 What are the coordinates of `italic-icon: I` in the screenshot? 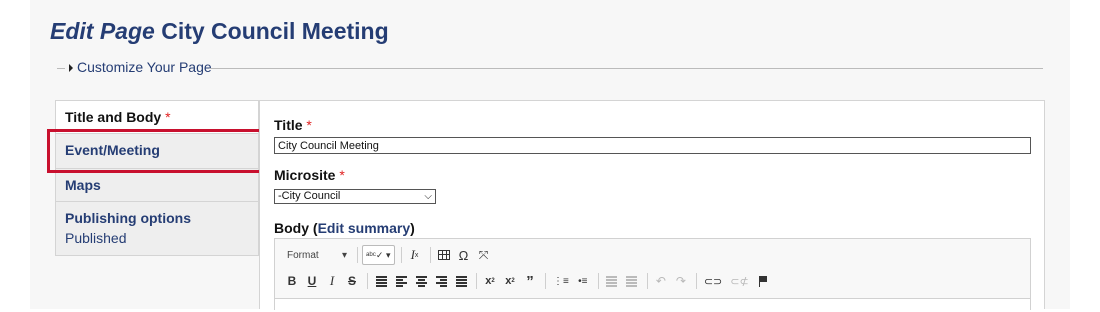 It's located at (332, 281).